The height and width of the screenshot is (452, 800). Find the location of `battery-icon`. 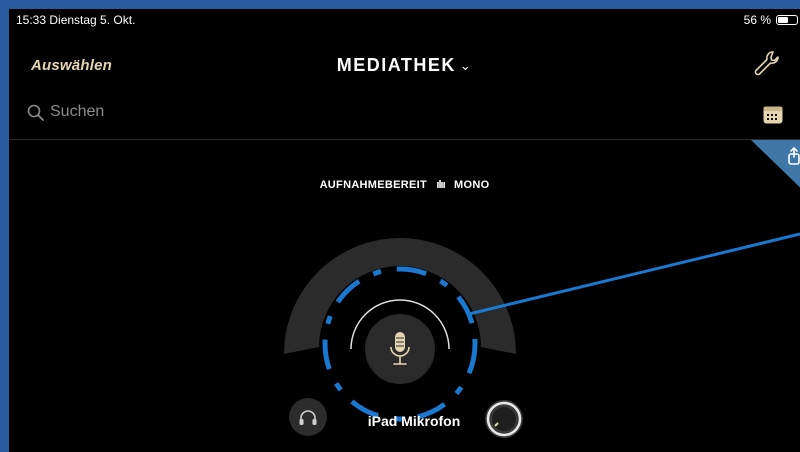

battery-icon is located at coordinates (787, 20).